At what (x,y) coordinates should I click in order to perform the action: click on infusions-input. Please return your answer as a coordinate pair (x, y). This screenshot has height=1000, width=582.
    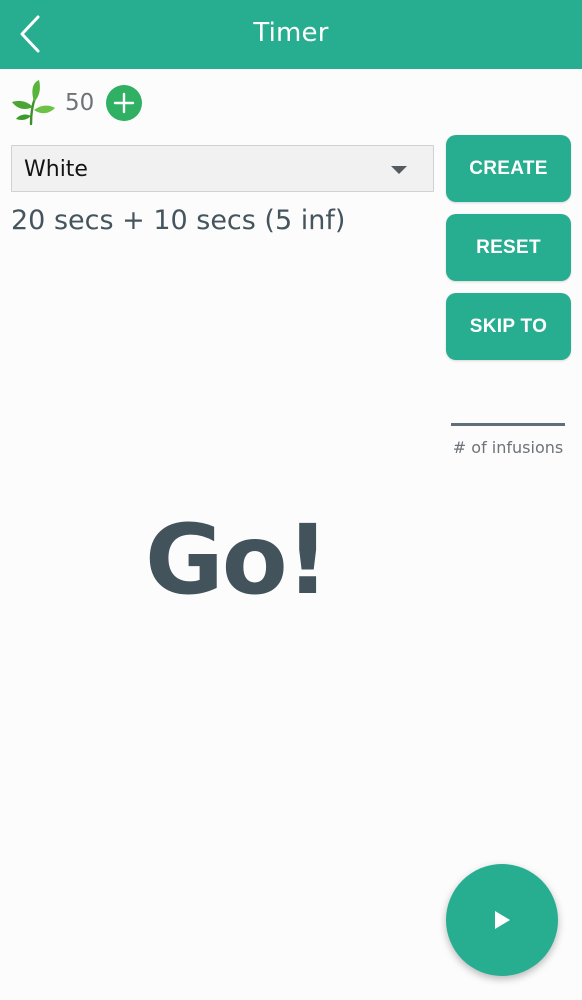
    Looking at the image, I should click on (508, 424).